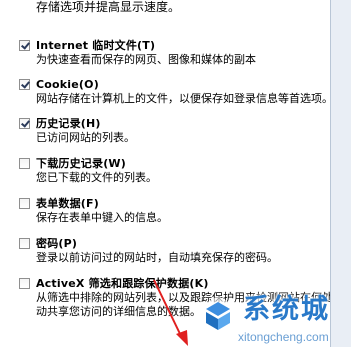 Image resolution: width=351 pixels, height=347 pixels. What do you see at coordinates (102, 218) in the screenshot?
I see `form-data-desc: 保存在表单中键入的信息。` at bounding box center [102, 218].